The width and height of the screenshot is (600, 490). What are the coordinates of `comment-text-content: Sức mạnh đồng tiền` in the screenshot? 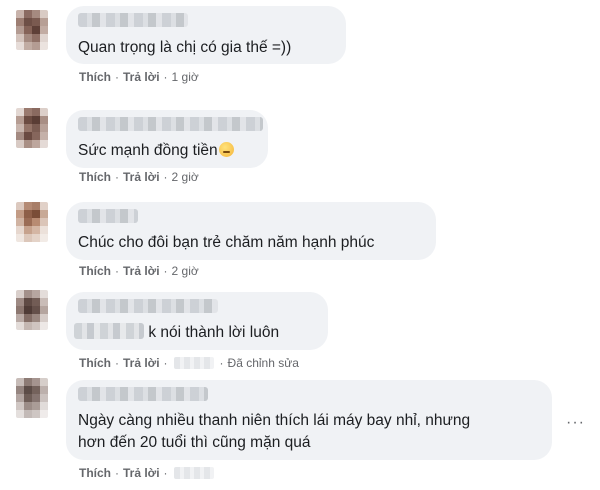 It's located at (148, 150).